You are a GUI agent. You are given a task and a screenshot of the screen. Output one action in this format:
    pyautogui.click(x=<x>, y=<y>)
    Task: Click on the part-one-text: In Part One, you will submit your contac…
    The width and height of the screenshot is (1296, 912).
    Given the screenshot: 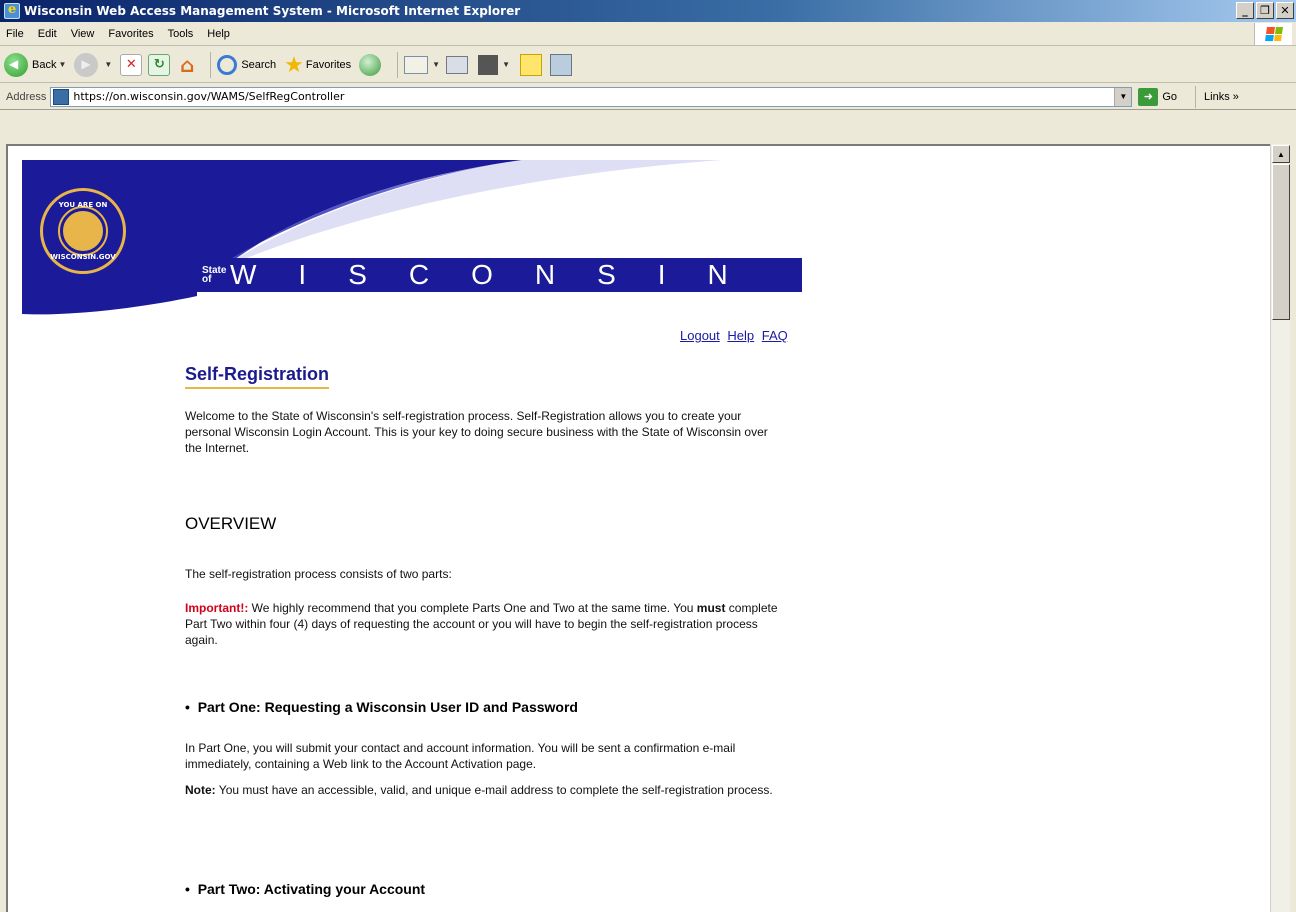 What is the action you would take?
    pyautogui.click(x=460, y=756)
    